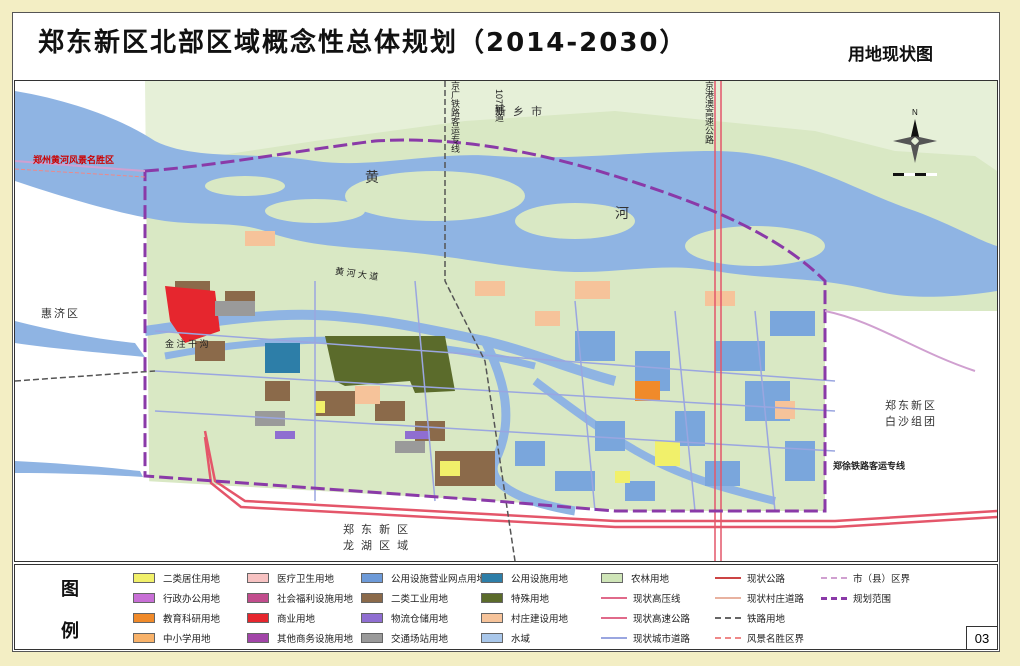 Image resolution: width=1020 pixels, height=666 pixels. I want to click on legend-item: 社会福利设施用地, so click(300, 598).